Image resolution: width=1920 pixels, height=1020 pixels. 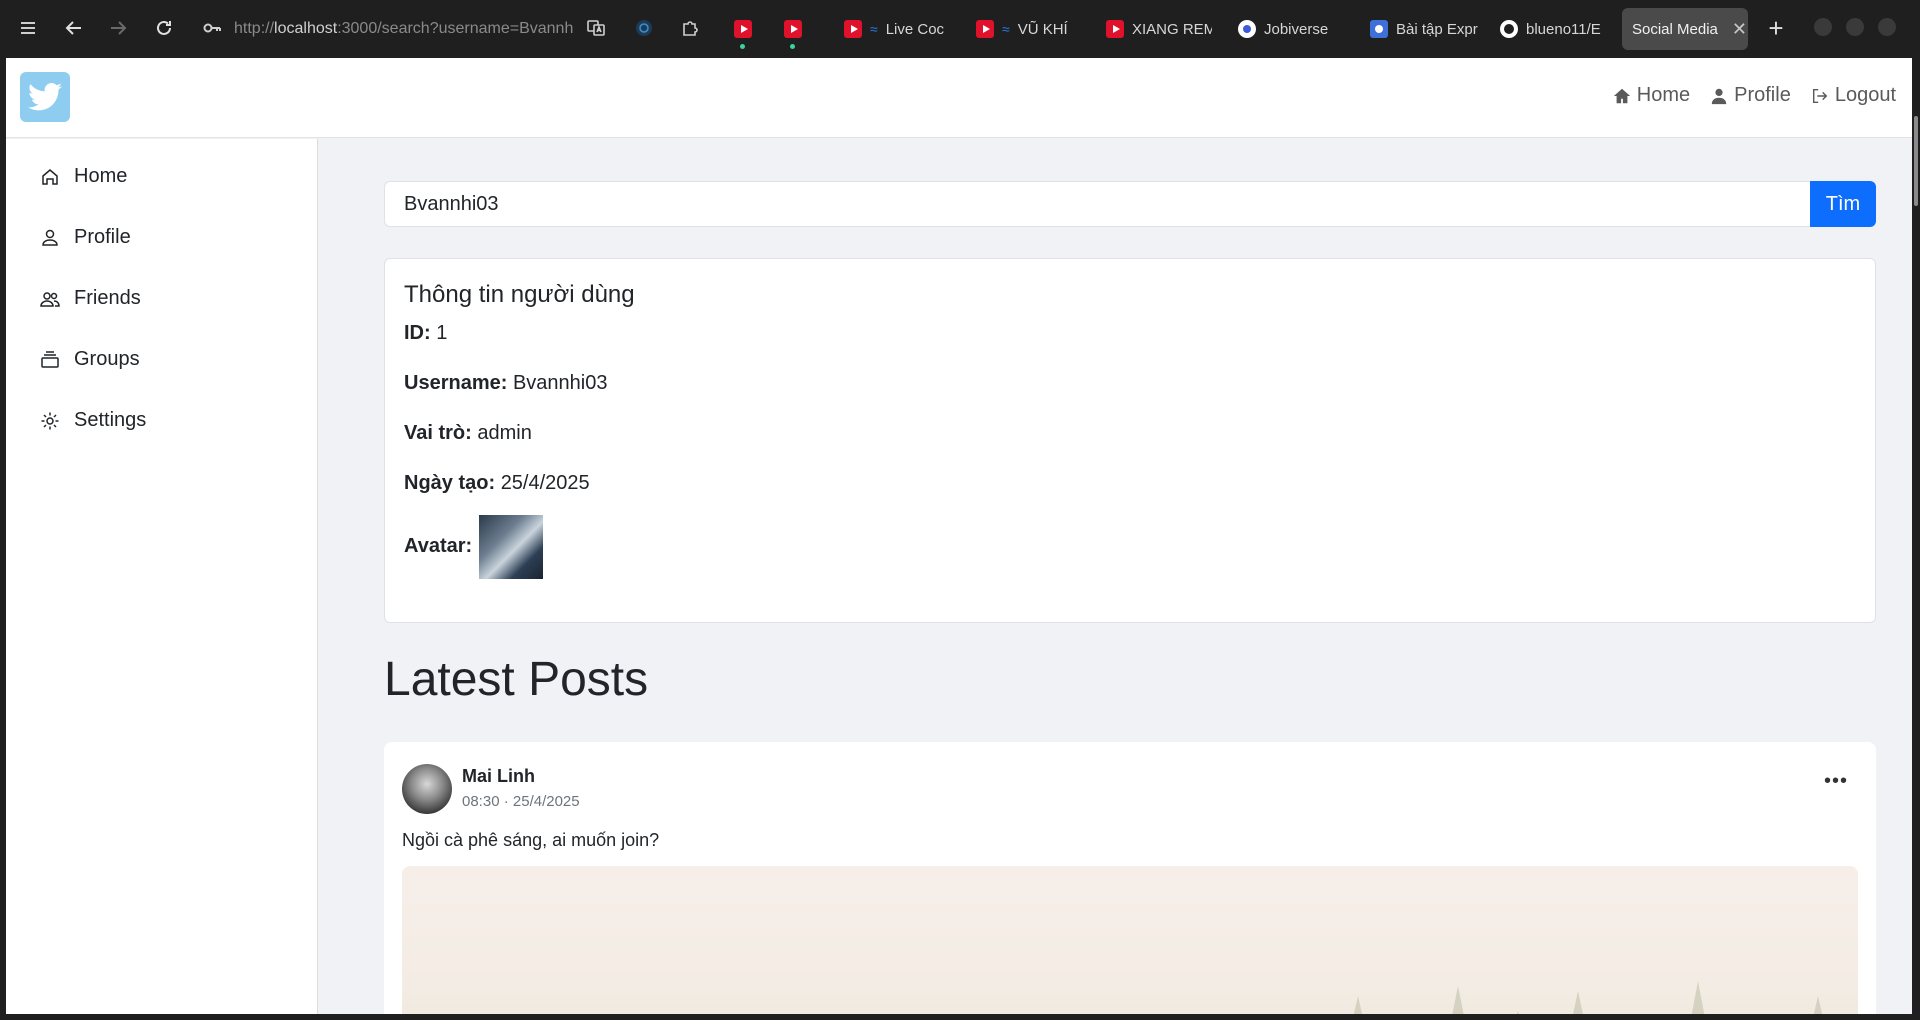 What do you see at coordinates (894, 29) in the screenshot?
I see `tab-live-coc: ≈ Live Coc` at bounding box center [894, 29].